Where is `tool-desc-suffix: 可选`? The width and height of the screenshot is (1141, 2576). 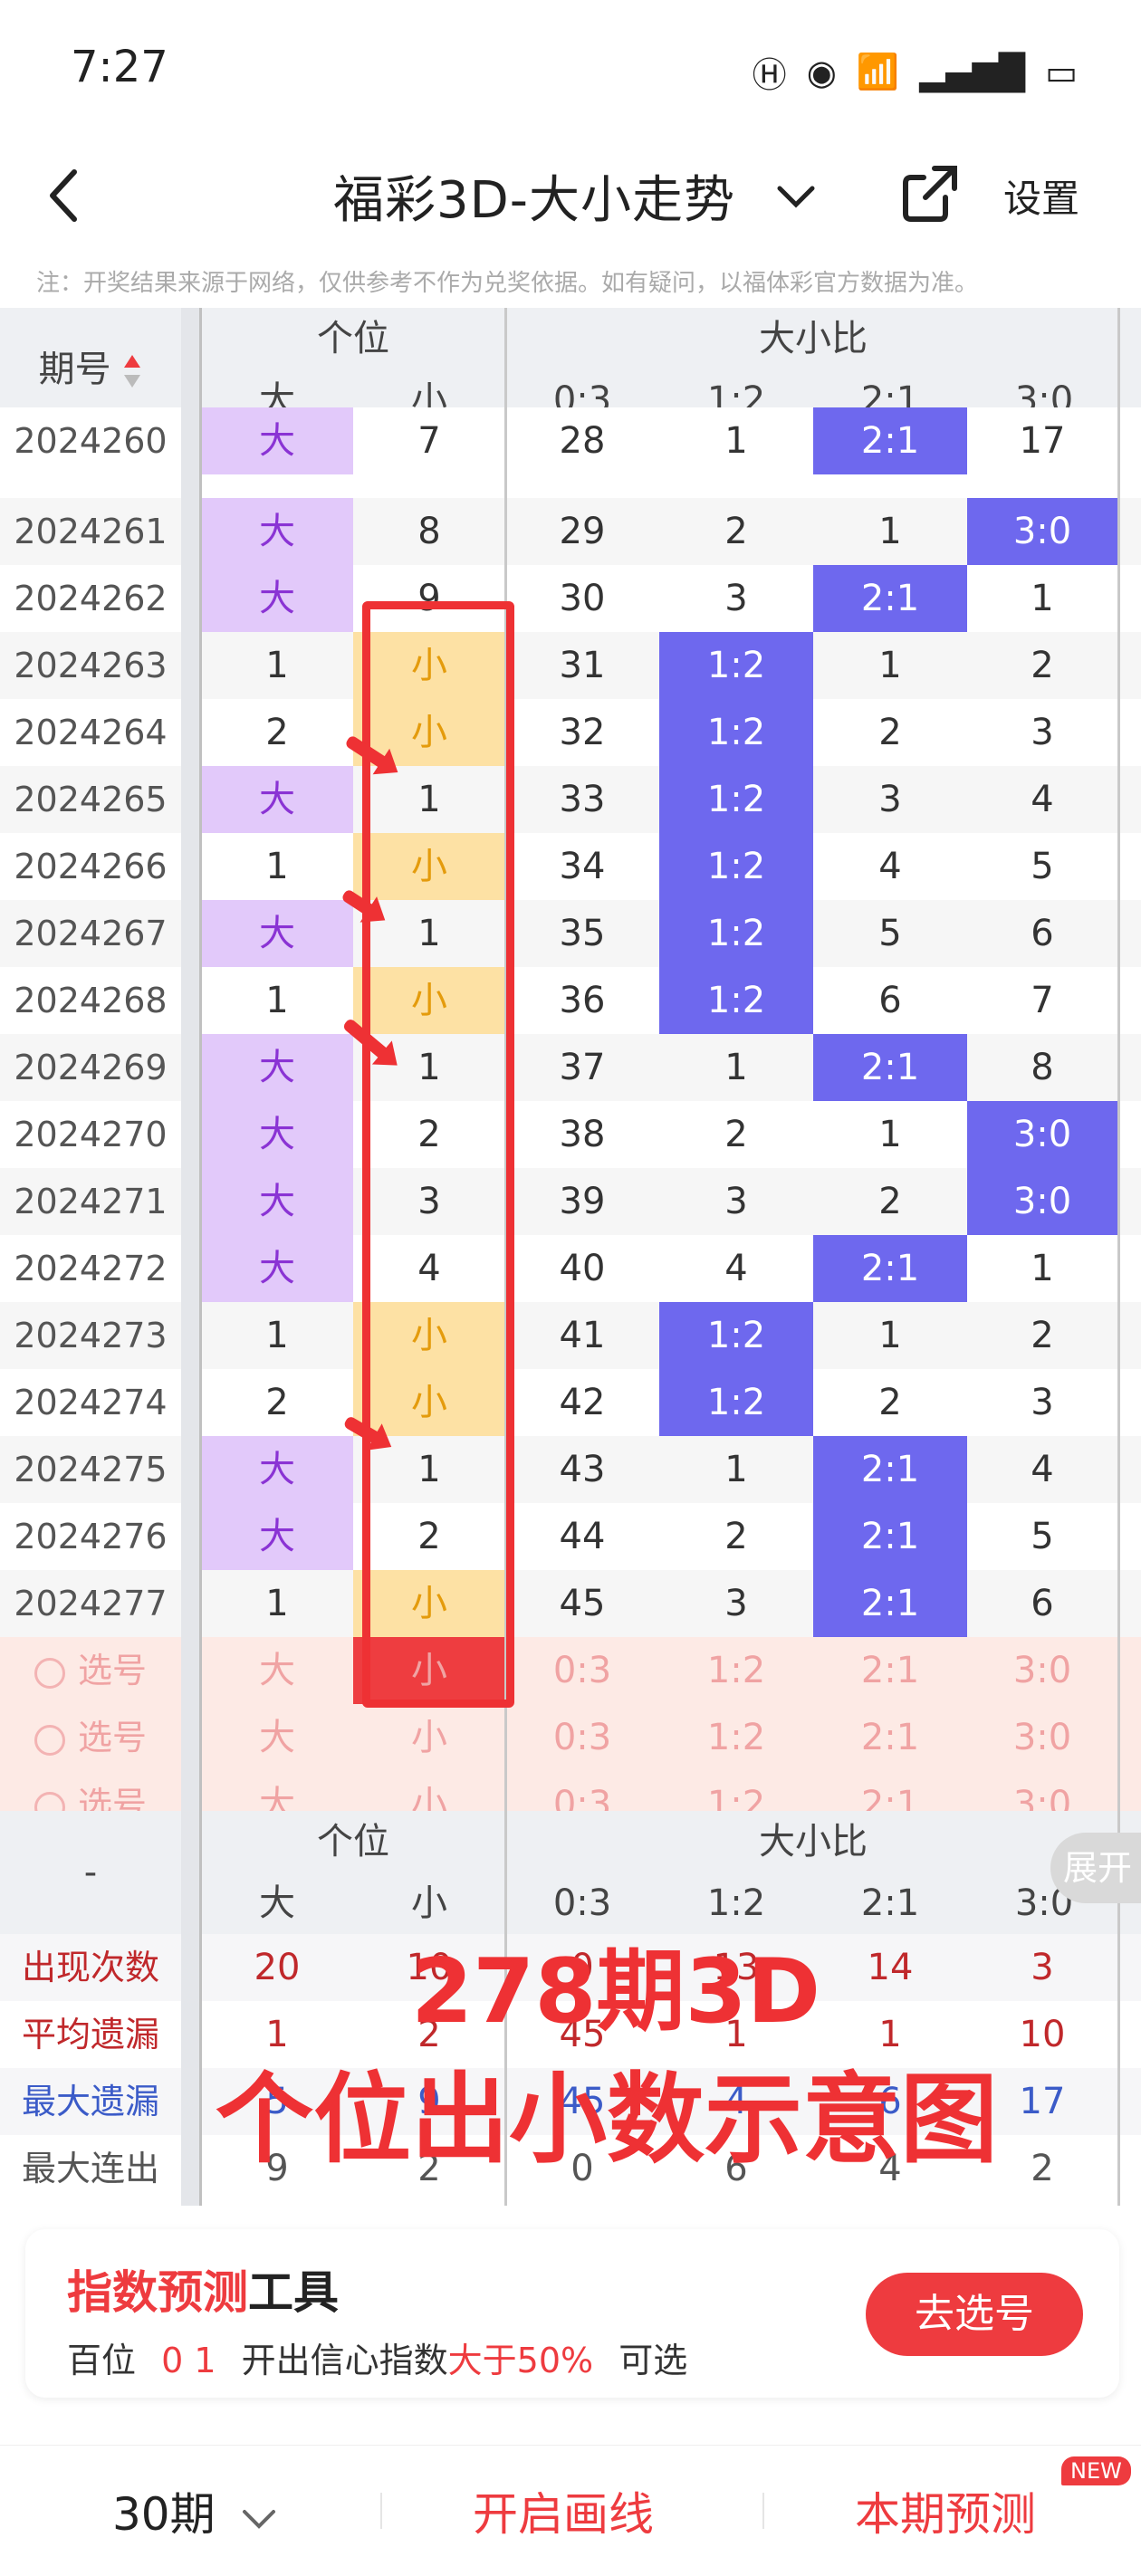 tool-desc-suffix: 可选 is located at coordinates (653, 2360).